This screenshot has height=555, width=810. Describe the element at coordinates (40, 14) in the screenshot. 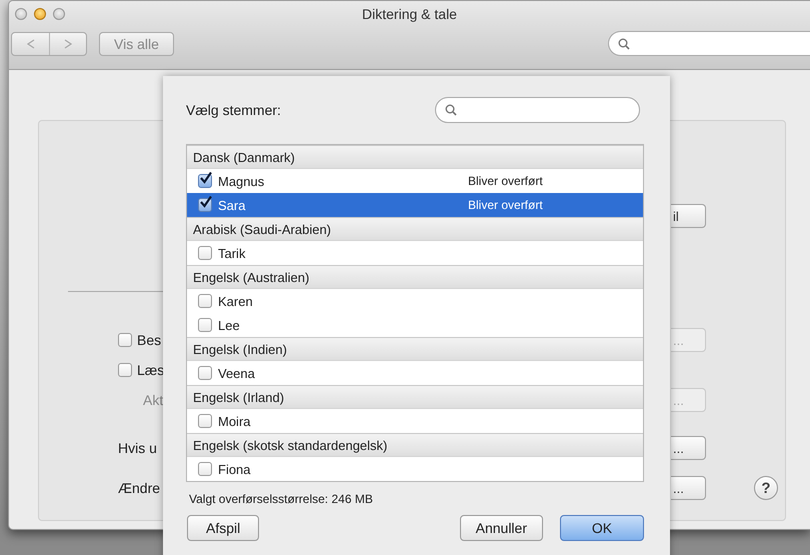

I see `minimize-icon` at that location.